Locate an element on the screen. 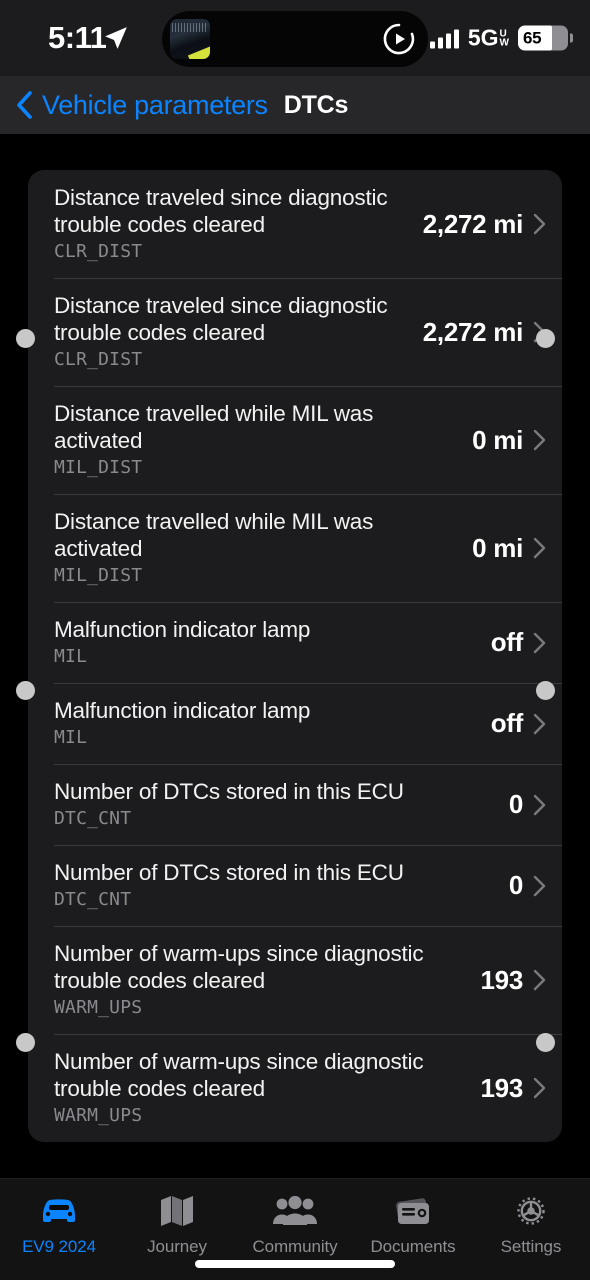  network-type-text: 5G is located at coordinates (483, 37).